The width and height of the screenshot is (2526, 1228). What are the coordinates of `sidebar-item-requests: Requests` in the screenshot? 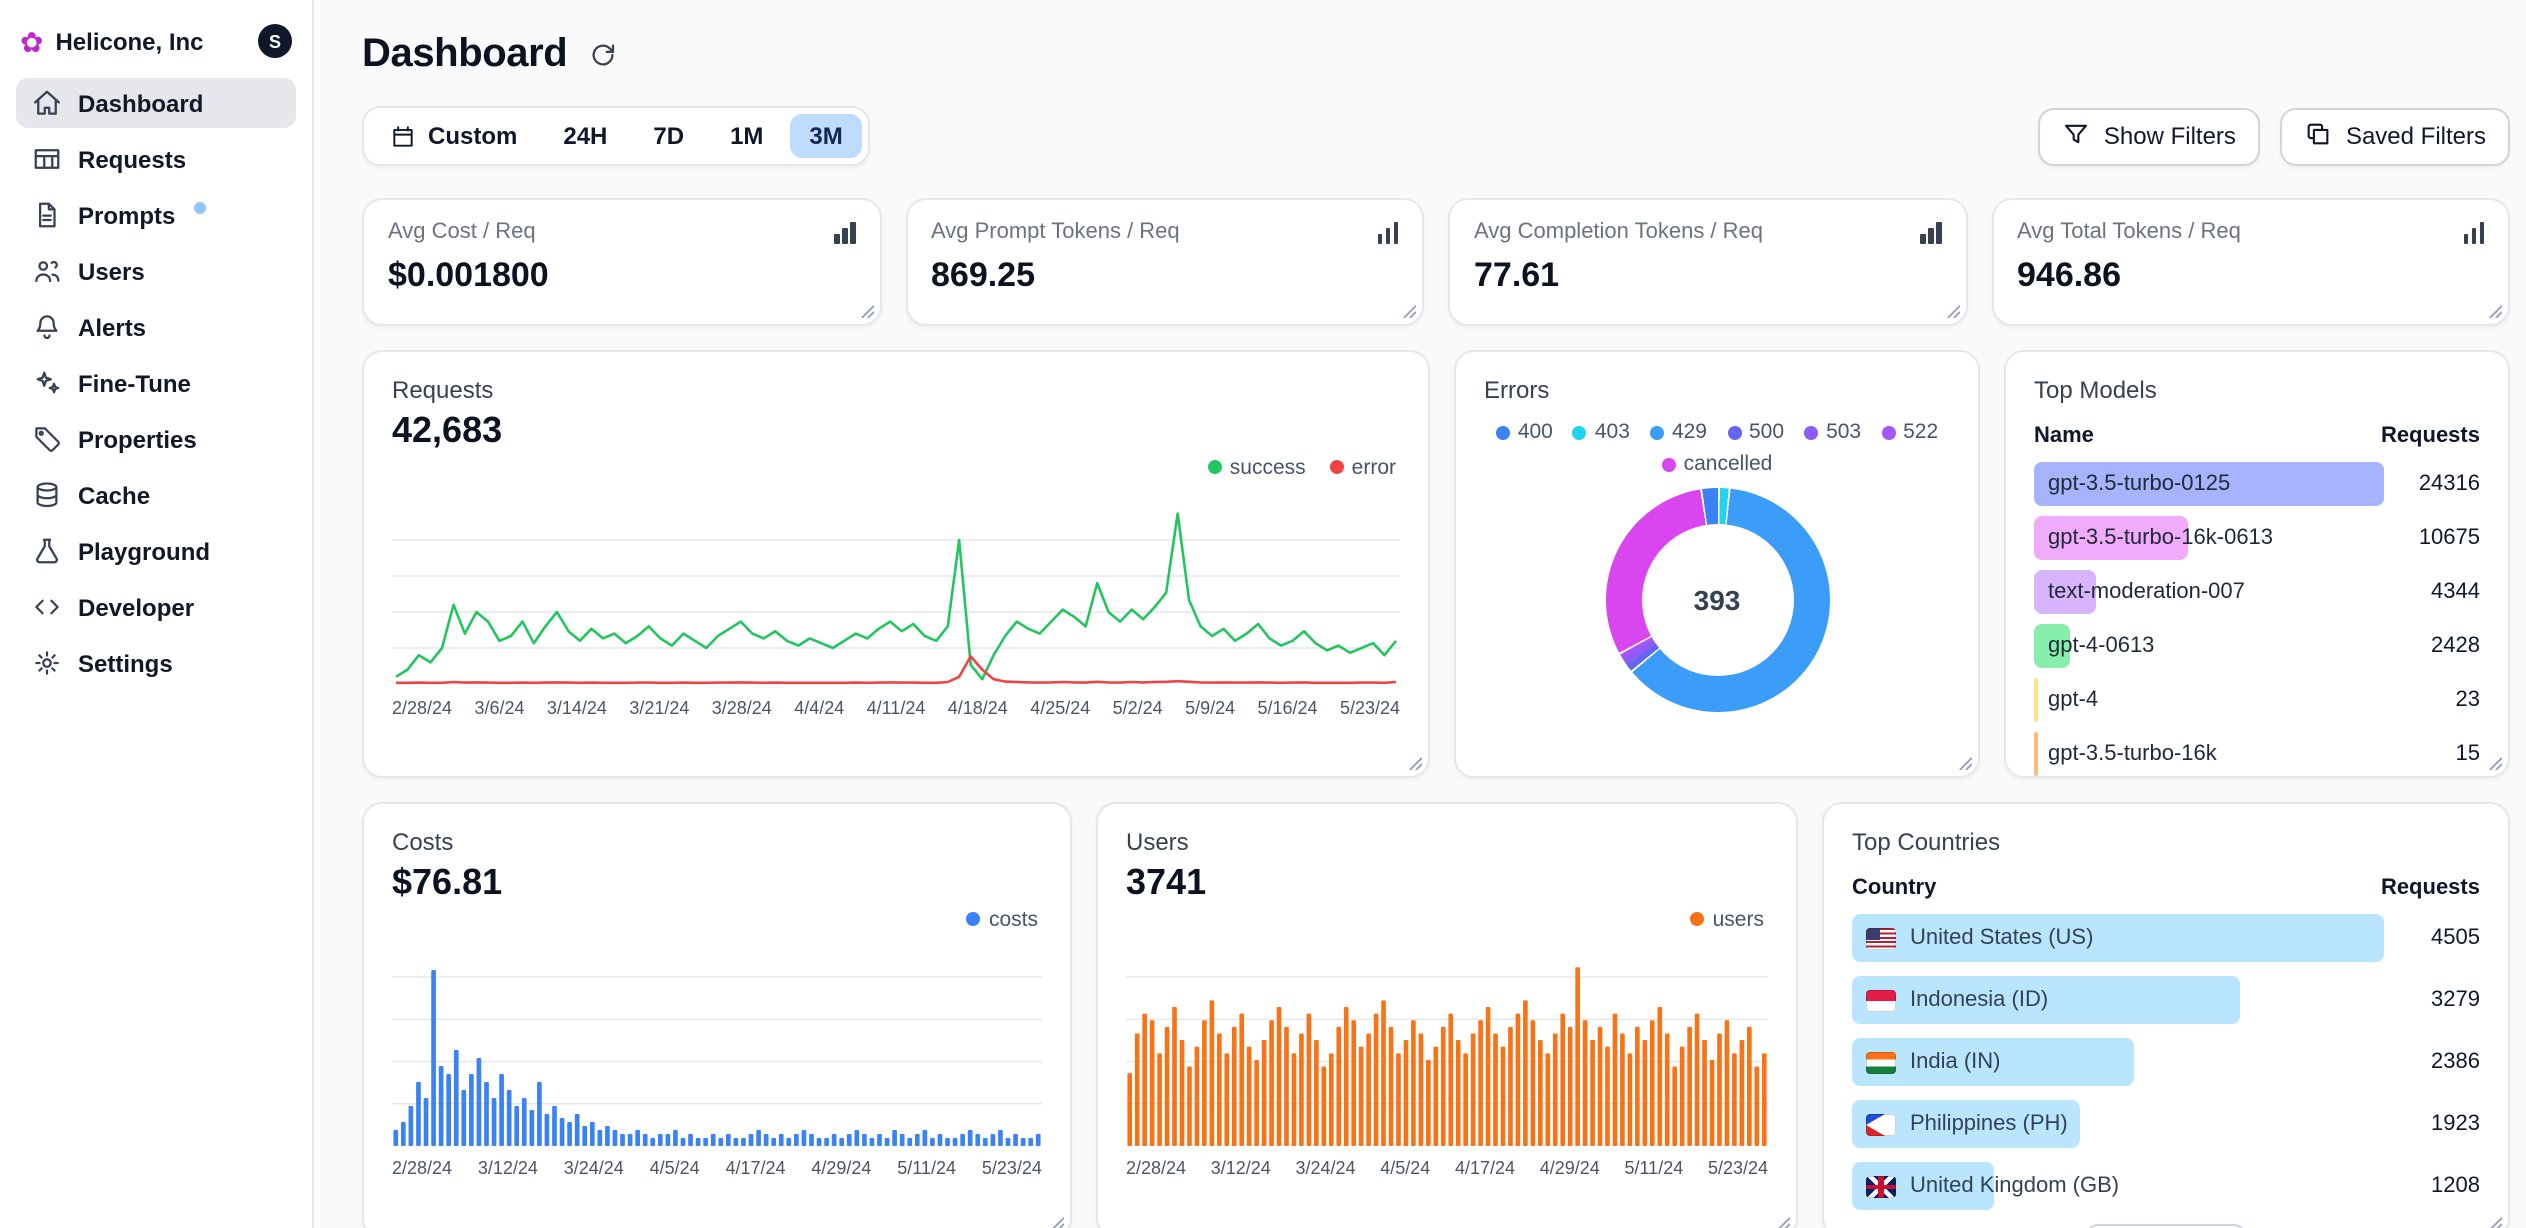 It's located at (156, 159).